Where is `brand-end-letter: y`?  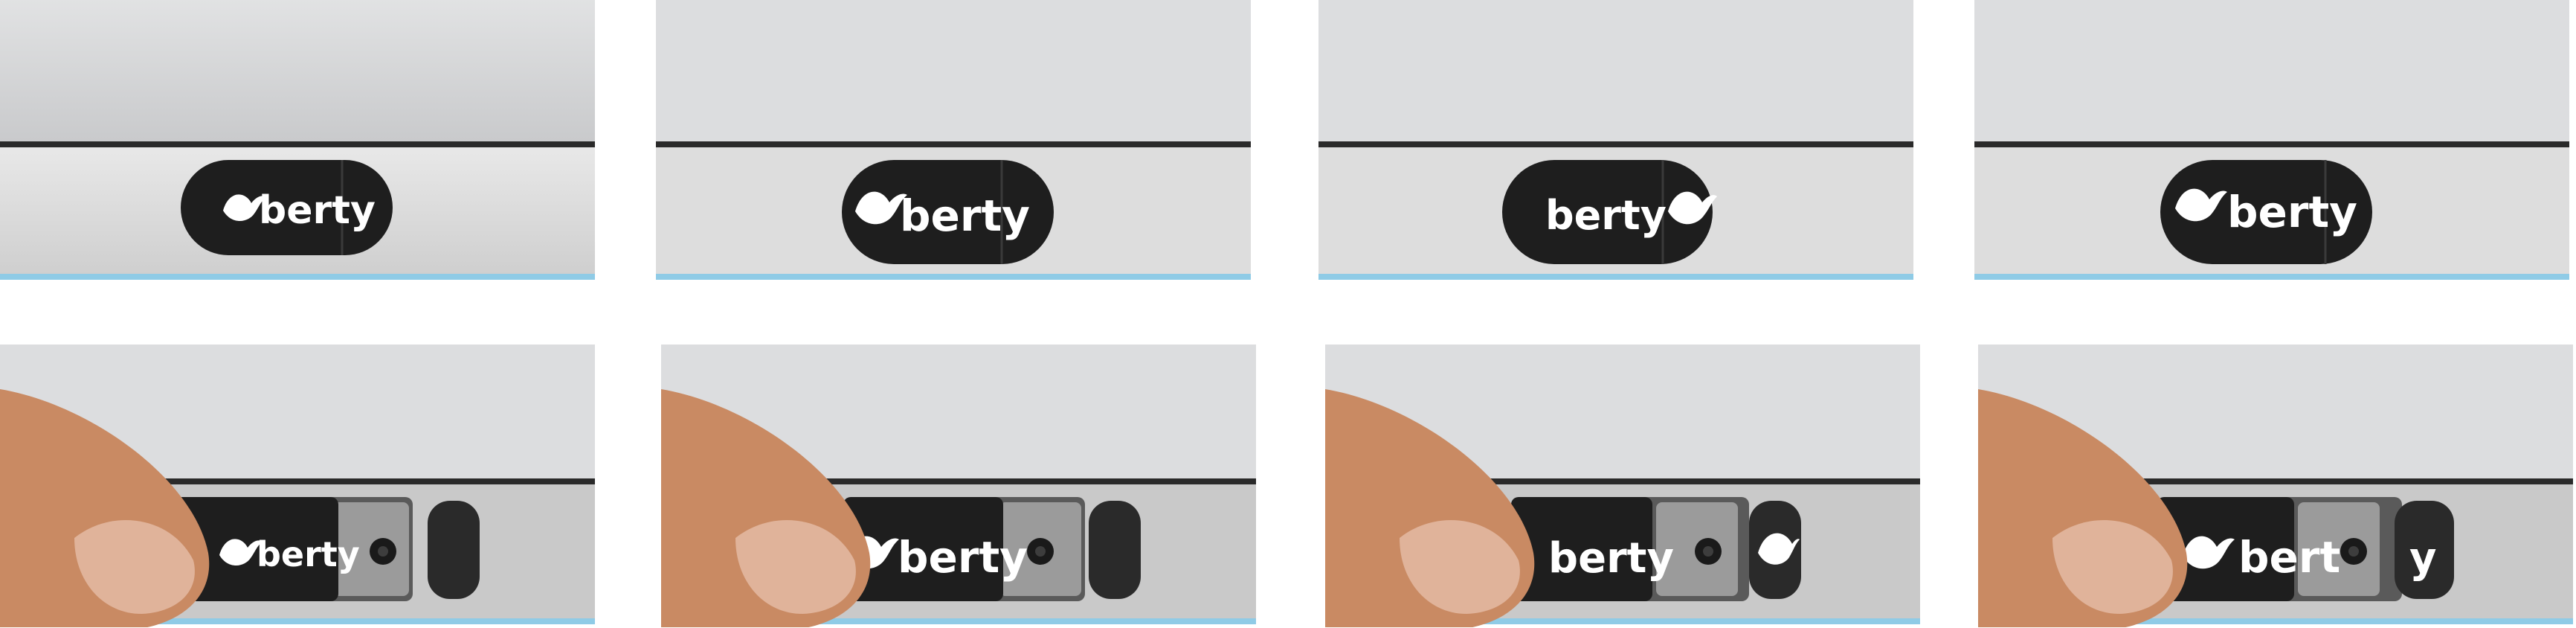
brand-end-letter: y is located at coordinates (2423, 558).